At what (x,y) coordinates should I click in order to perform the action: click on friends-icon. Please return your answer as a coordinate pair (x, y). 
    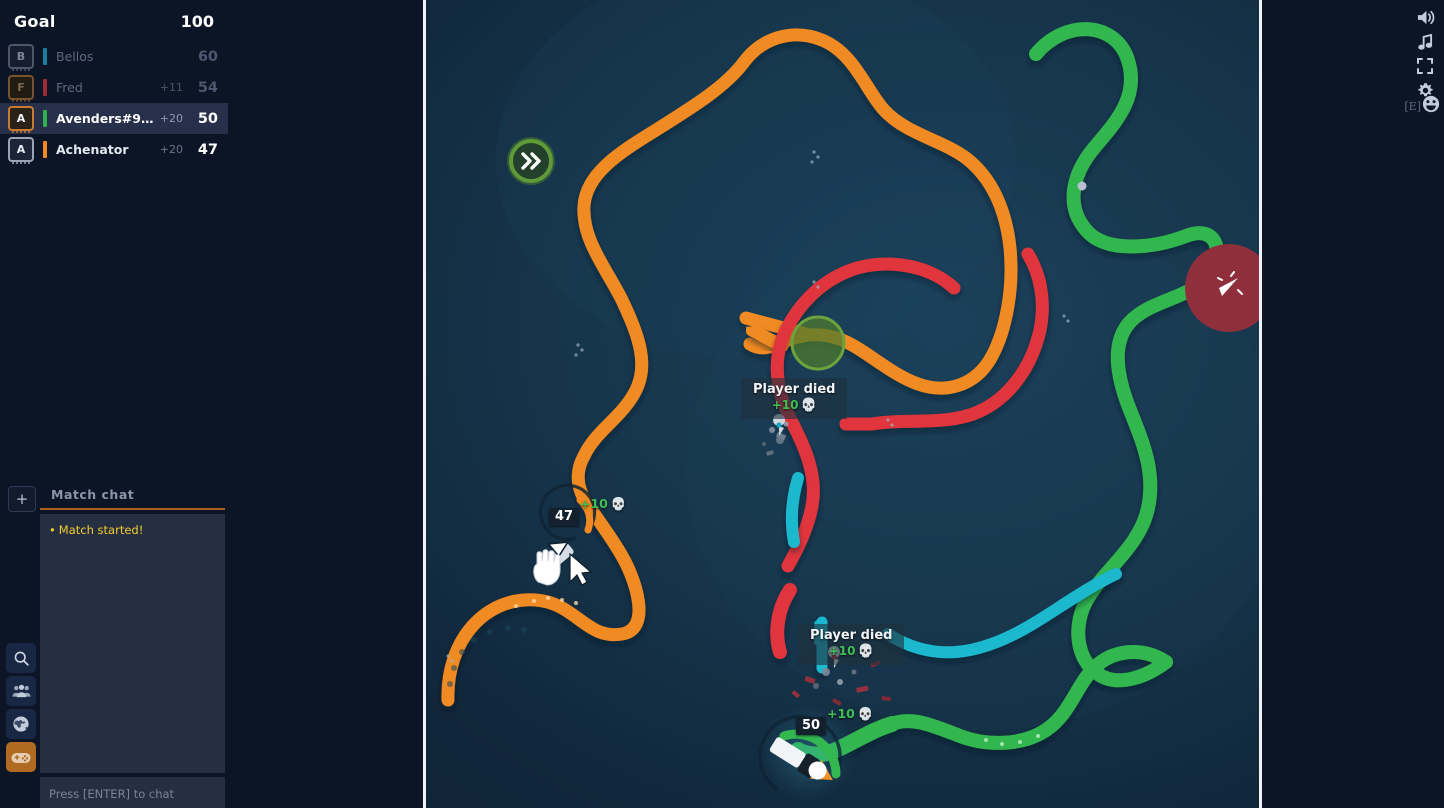
    Looking at the image, I should click on (21, 691).